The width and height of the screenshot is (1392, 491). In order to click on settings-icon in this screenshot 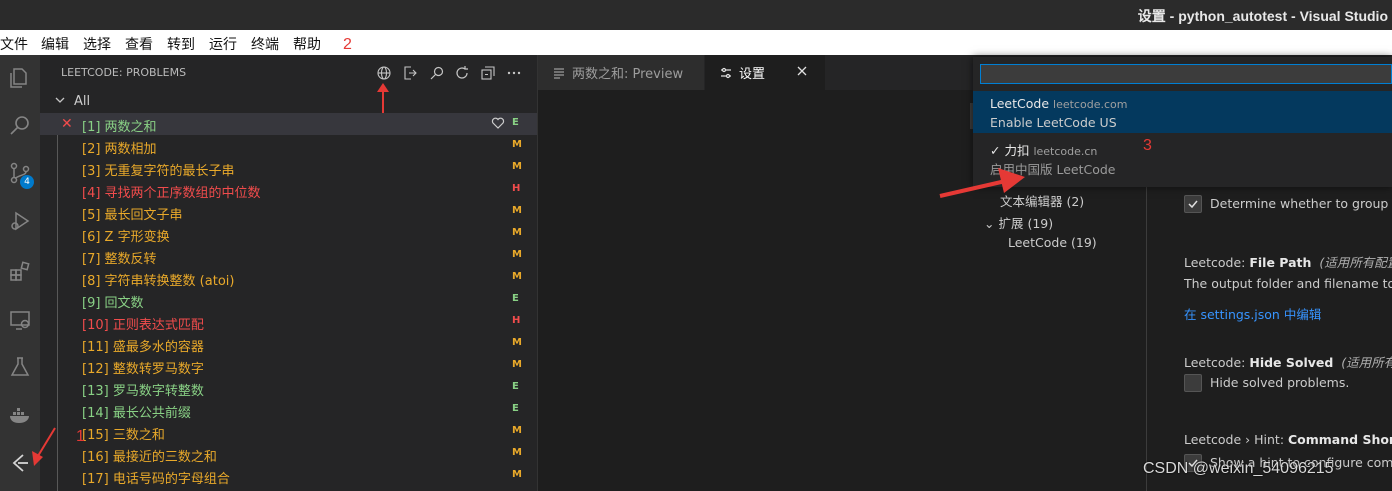, I will do `click(726, 72)`.